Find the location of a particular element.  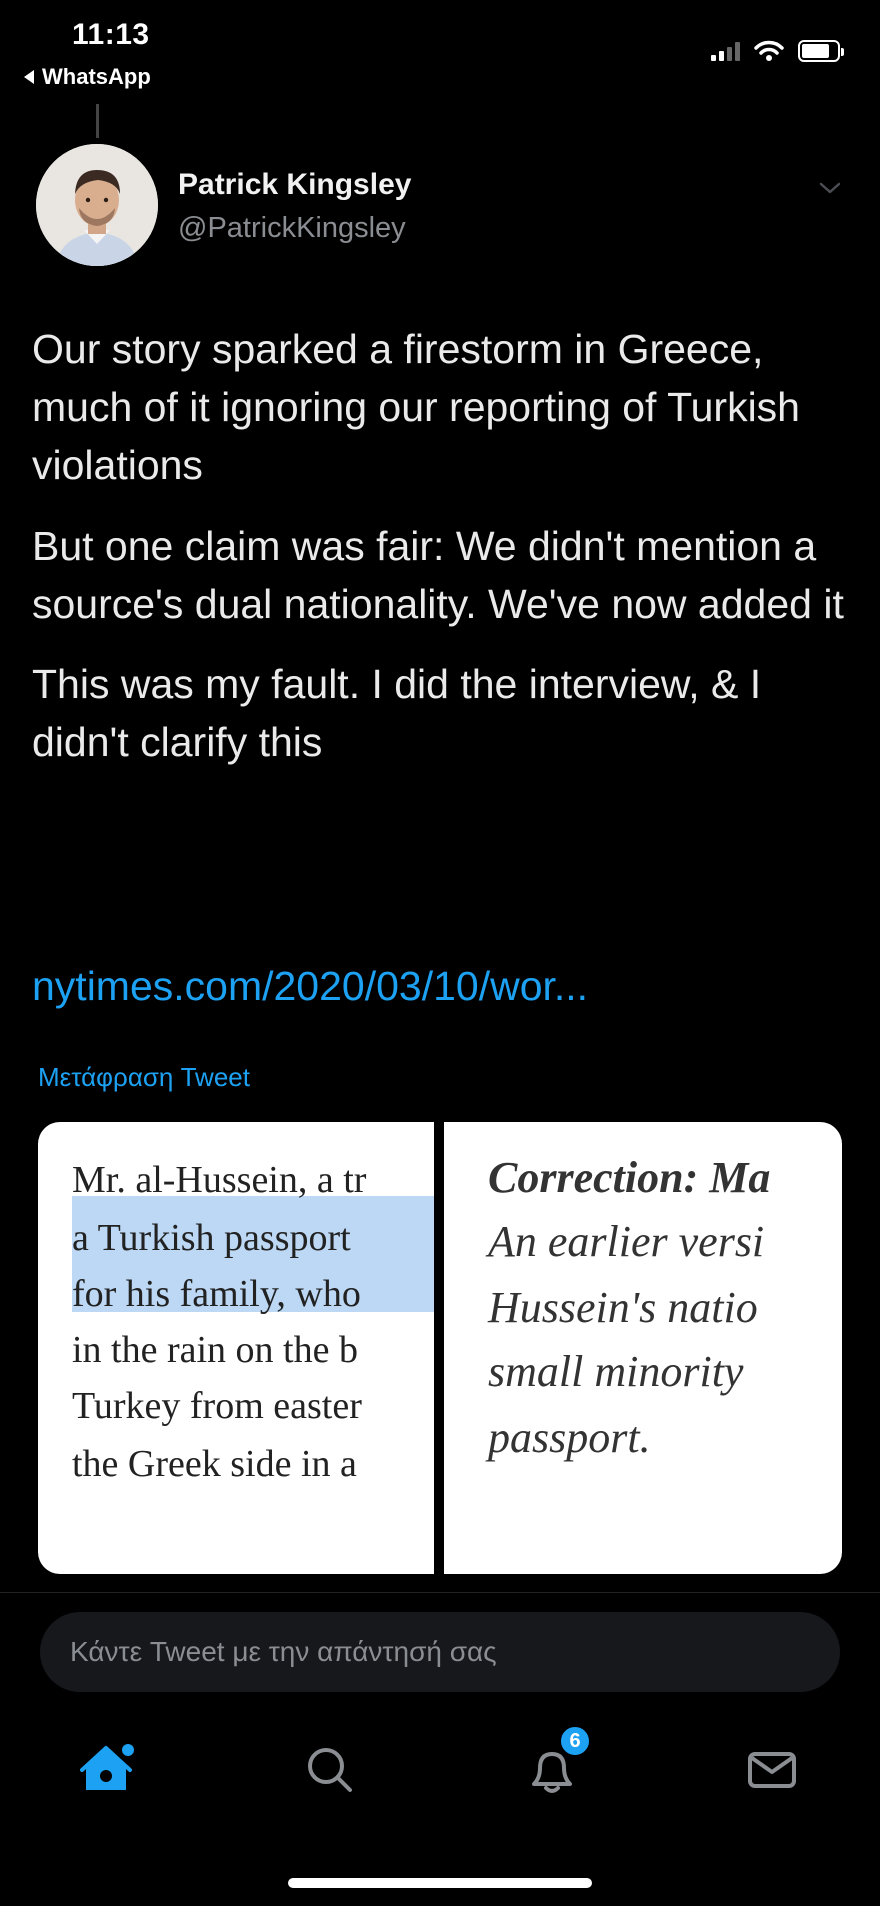

tab-home is located at coordinates (108, 1770).